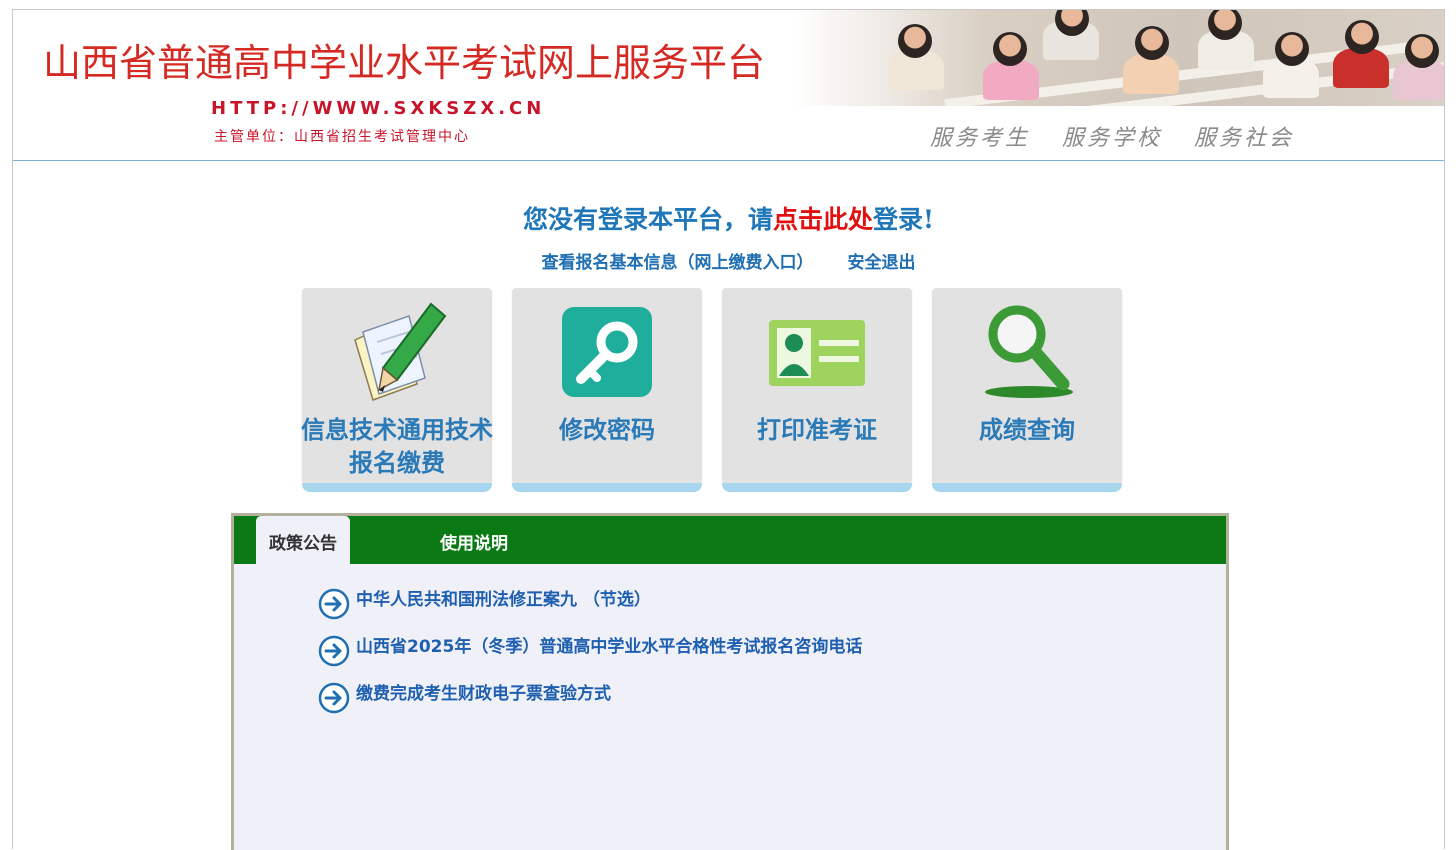 The width and height of the screenshot is (1456, 850). I want to click on tile-print-admission: 打印准考证, so click(817, 390).